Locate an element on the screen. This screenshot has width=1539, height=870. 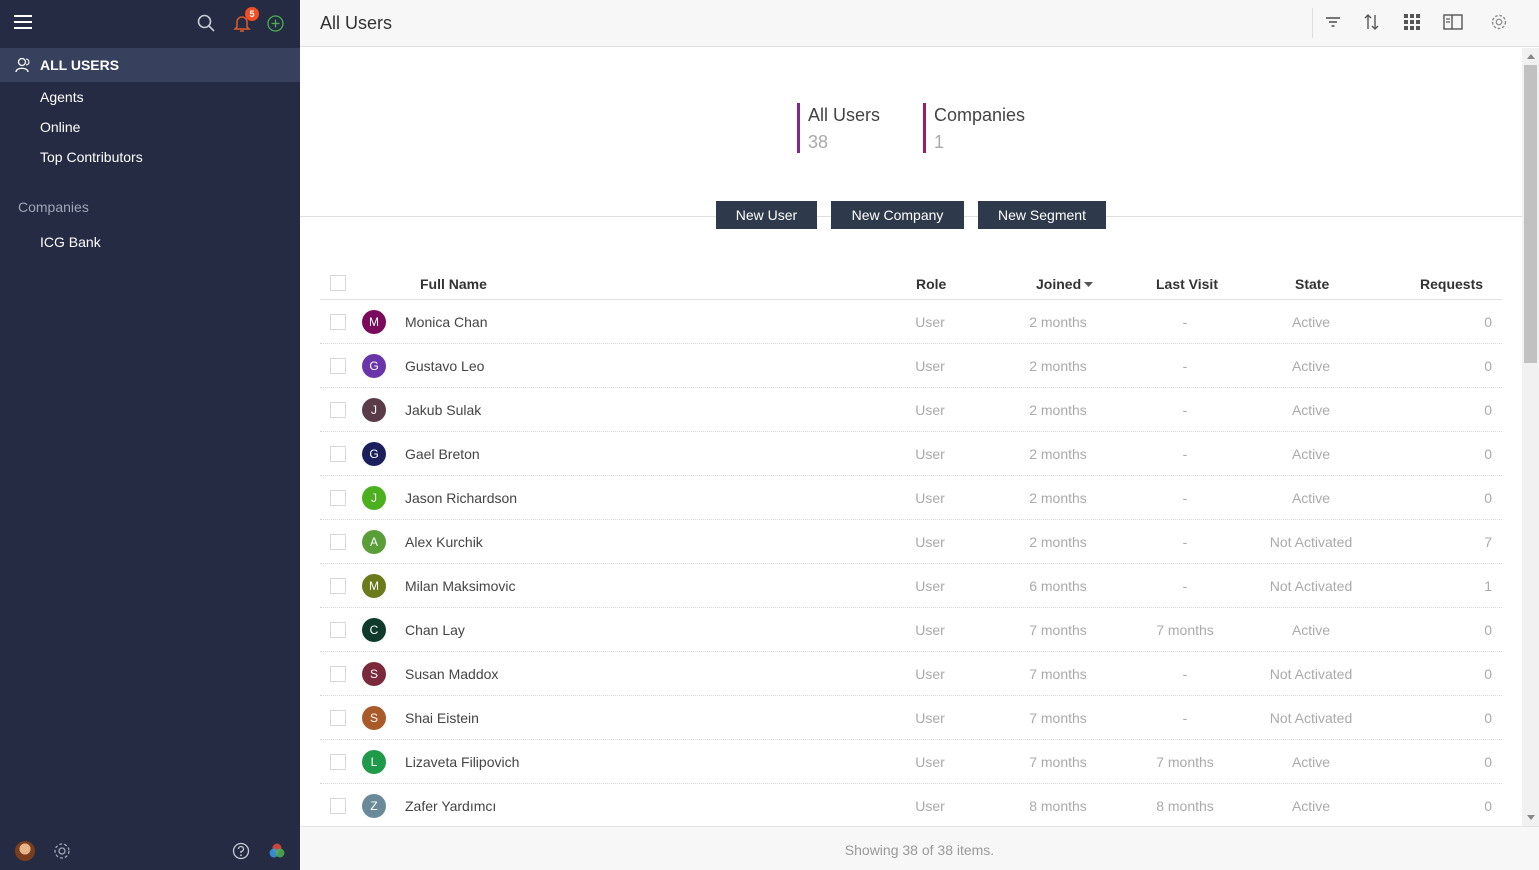
user-name: Jakub Sulak is located at coordinates (443, 410).